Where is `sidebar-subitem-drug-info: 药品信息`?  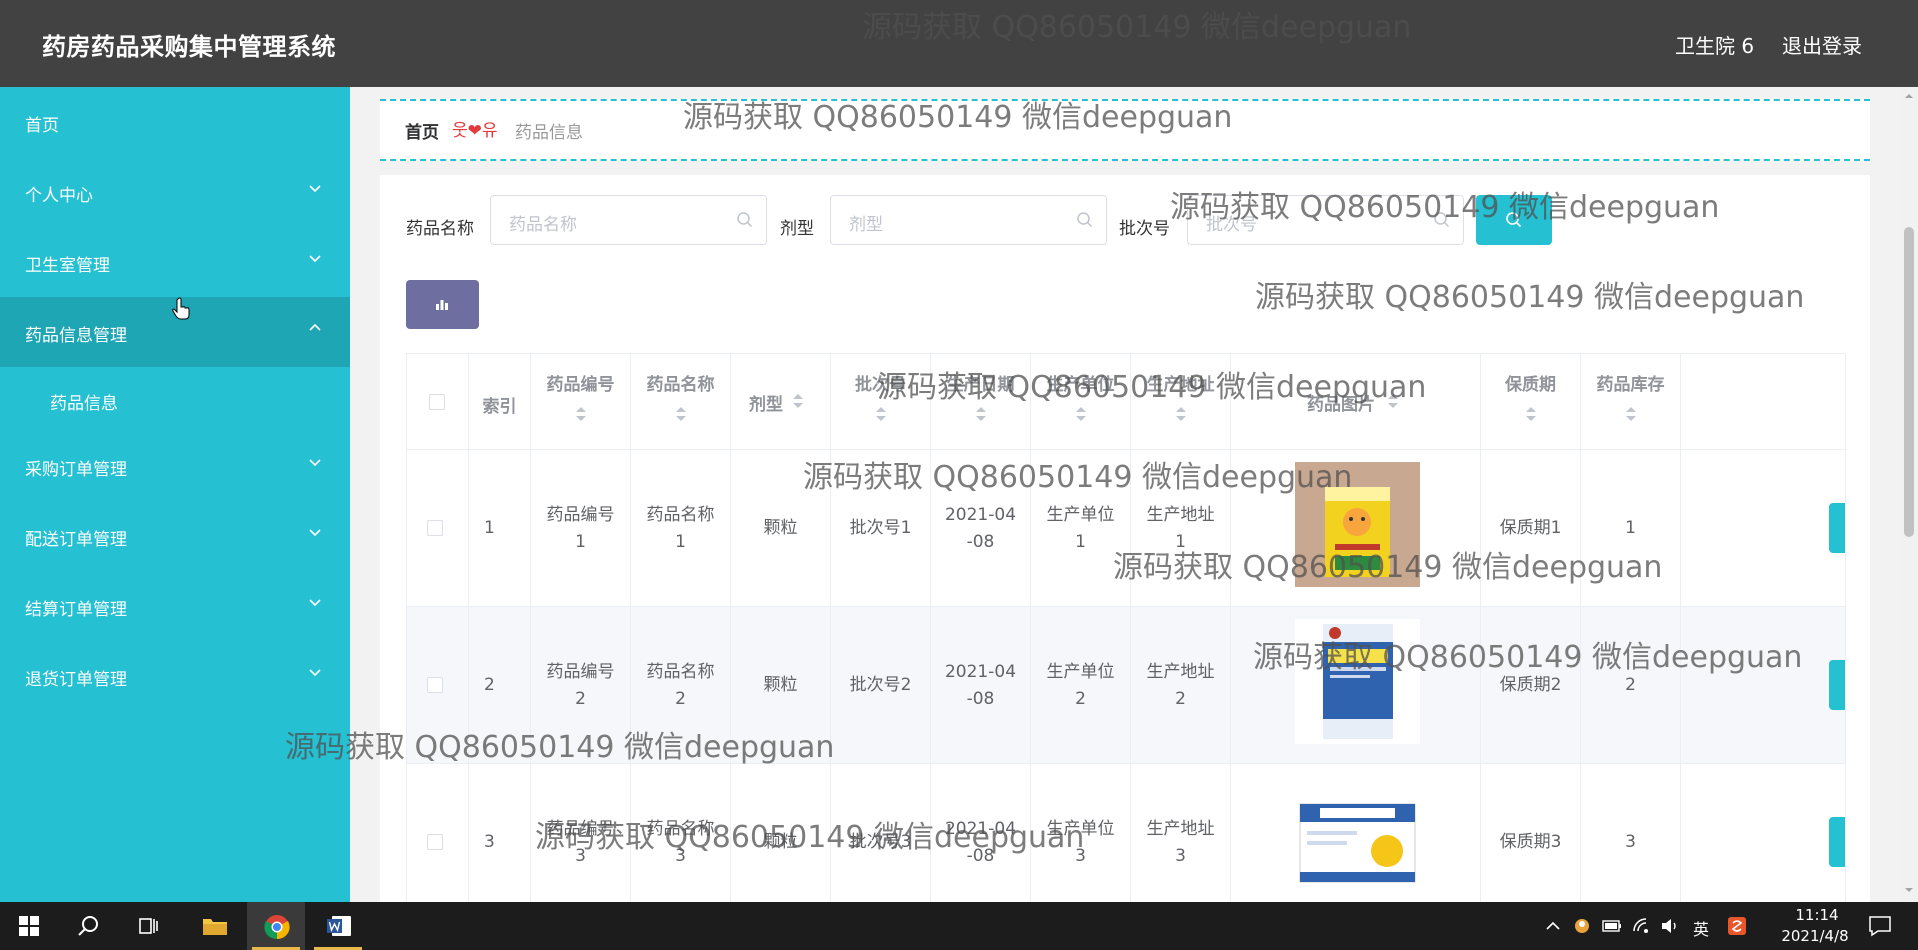
sidebar-subitem-drug-info: 药品信息 is located at coordinates (175, 399).